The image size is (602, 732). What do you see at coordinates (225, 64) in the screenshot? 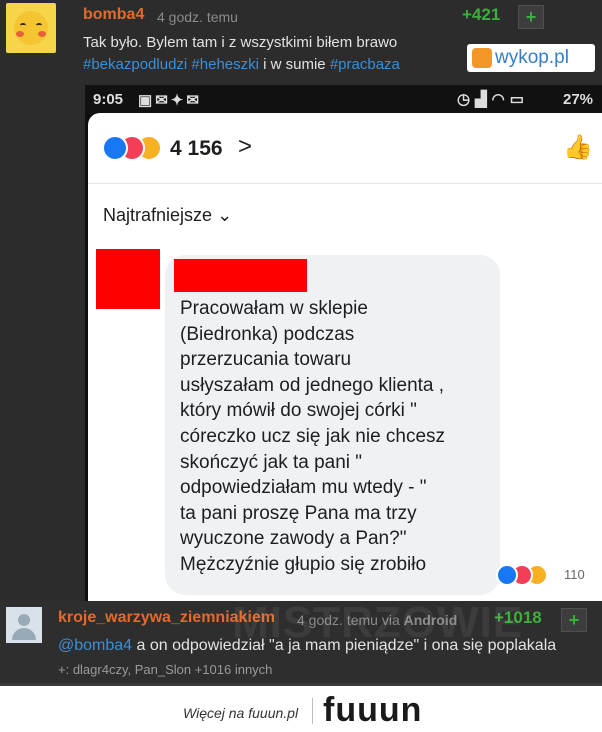
I see `tag-link: #heheszki` at bounding box center [225, 64].